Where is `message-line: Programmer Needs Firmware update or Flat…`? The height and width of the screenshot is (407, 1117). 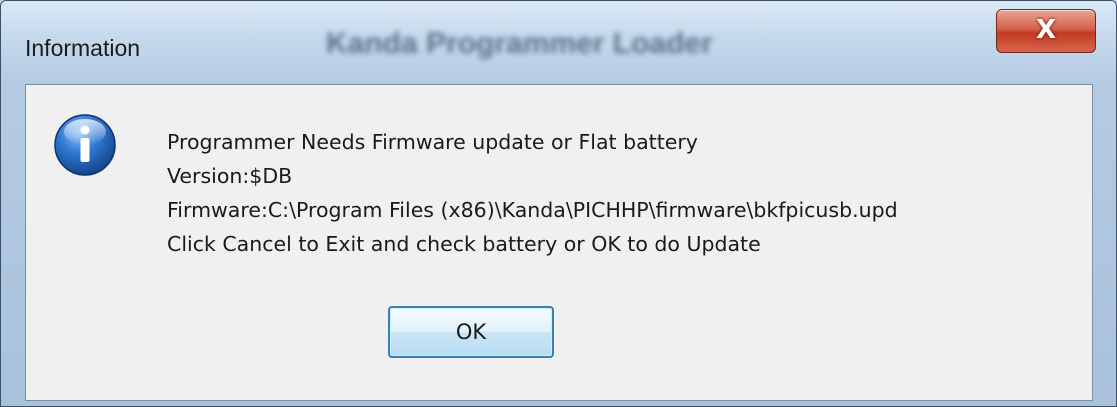
message-line: Programmer Needs Firmware update or Flat… is located at coordinates (432, 142).